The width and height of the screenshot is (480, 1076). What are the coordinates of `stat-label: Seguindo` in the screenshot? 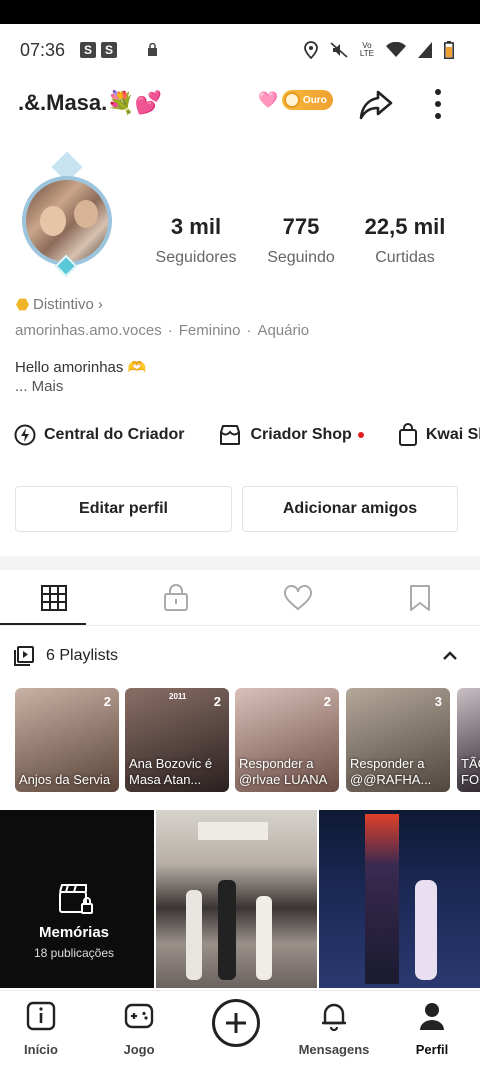 It's located at (301, 257).